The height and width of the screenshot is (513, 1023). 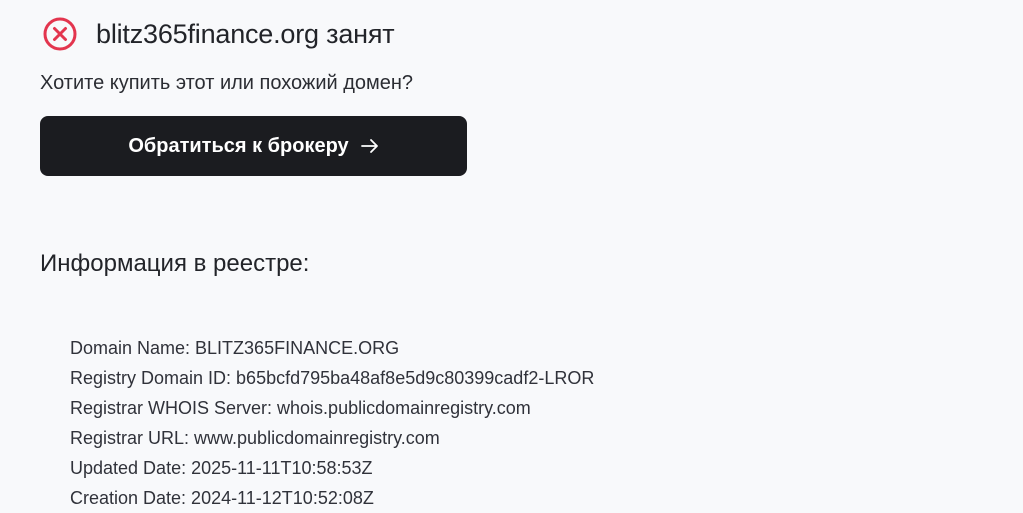 What do you see at coordinates (369, 146) in the screenshot?
I see `arrow-right-icon` at bounding box center [369, 146].